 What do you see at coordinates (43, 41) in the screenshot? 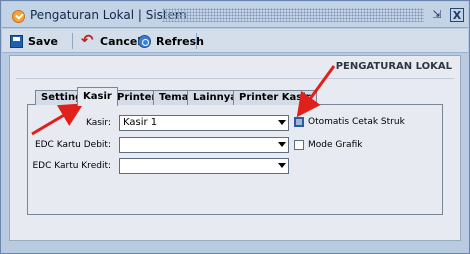
I see `save-button-label: Save` at bounding box center [43, 41].